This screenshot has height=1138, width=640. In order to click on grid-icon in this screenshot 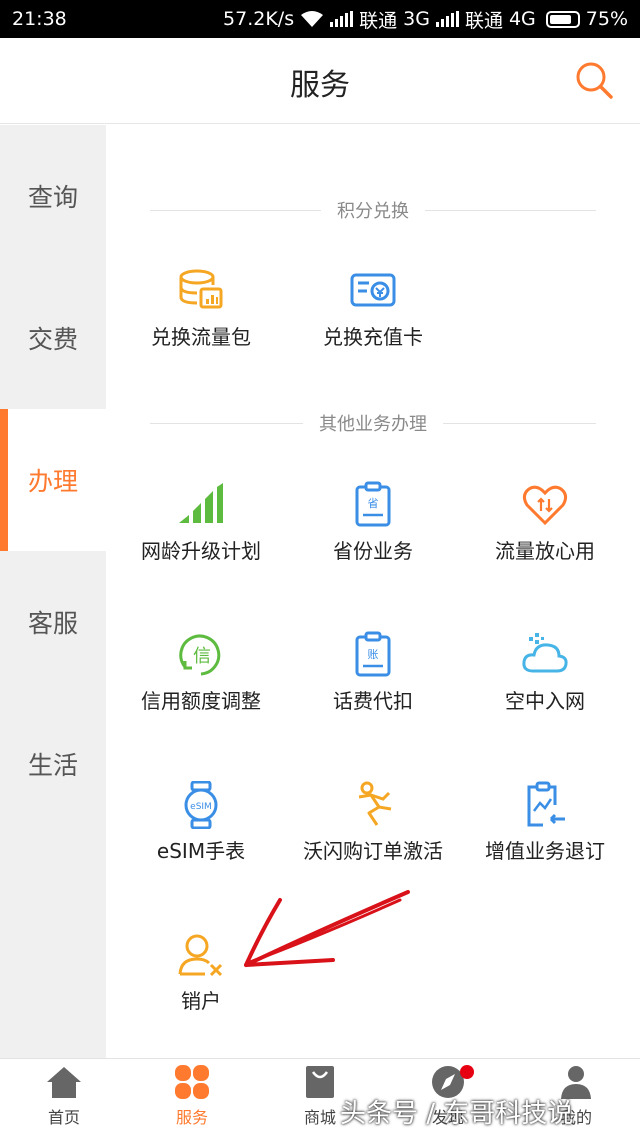, I will do `click(192, 1082)`.